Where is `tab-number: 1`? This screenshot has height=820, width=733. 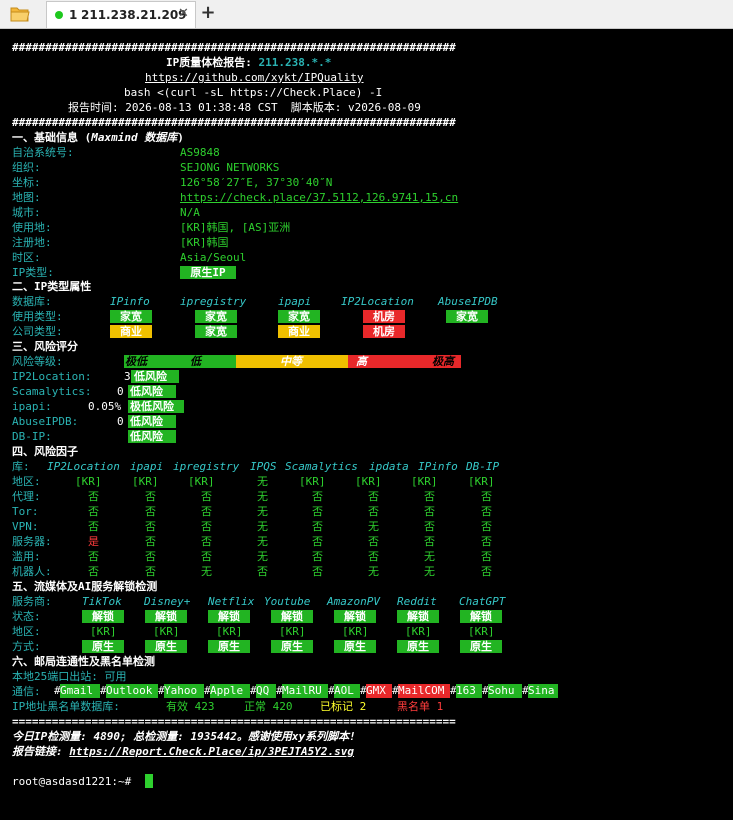
tab-number: 1 is located at coordinates (73, 15).